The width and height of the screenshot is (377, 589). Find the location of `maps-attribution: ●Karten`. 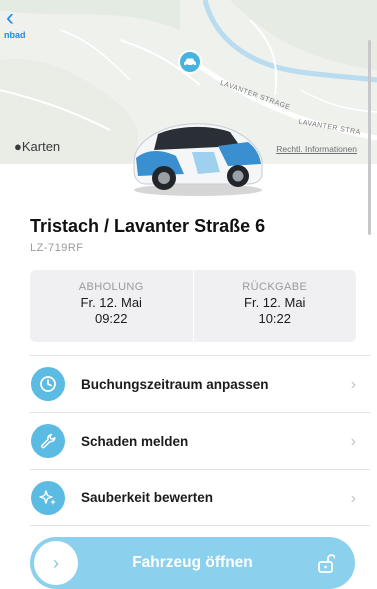

maps-attribution: ●Karten is located at coordinates (37, 146).